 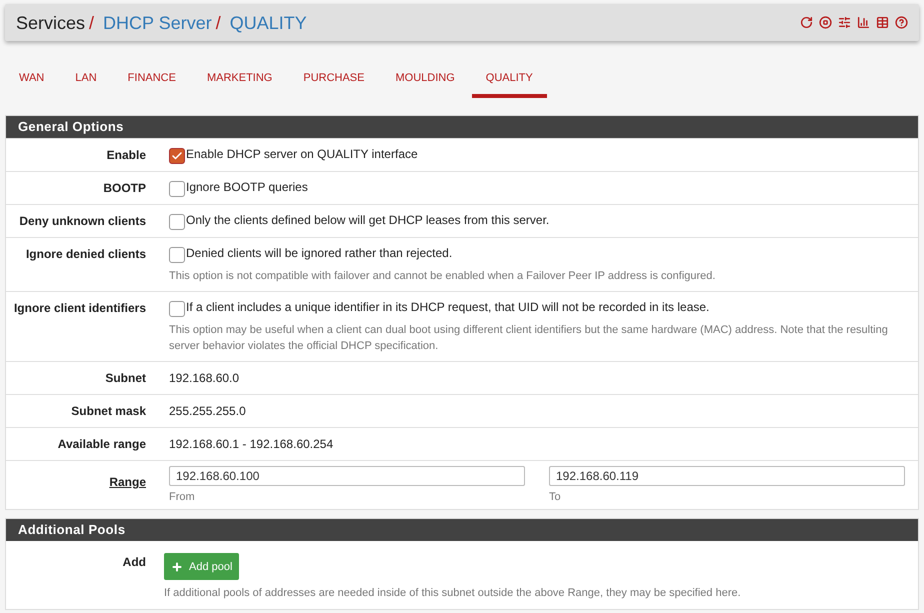 What do you see at coordinates (247, 187) in the screenshot?
I see `checkbox-label: Ignore BOOTP queries` at bounding box center [247, 187].